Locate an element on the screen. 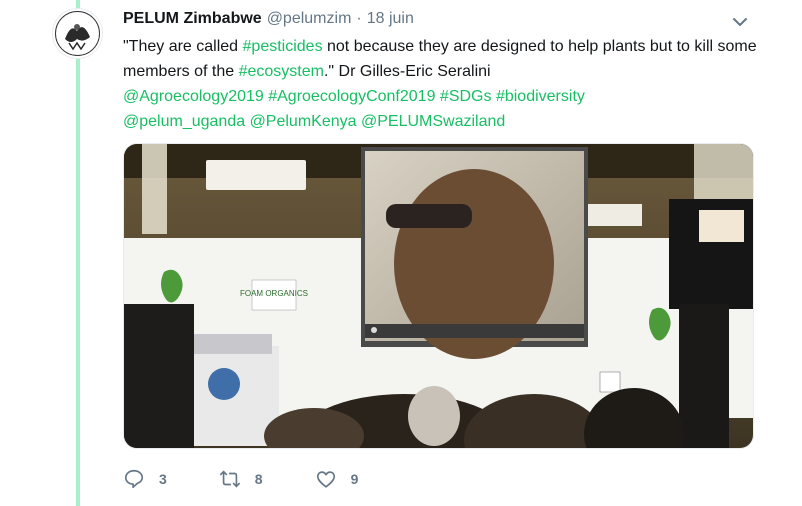  like-button: 9 is located at coordinates (337, 479).